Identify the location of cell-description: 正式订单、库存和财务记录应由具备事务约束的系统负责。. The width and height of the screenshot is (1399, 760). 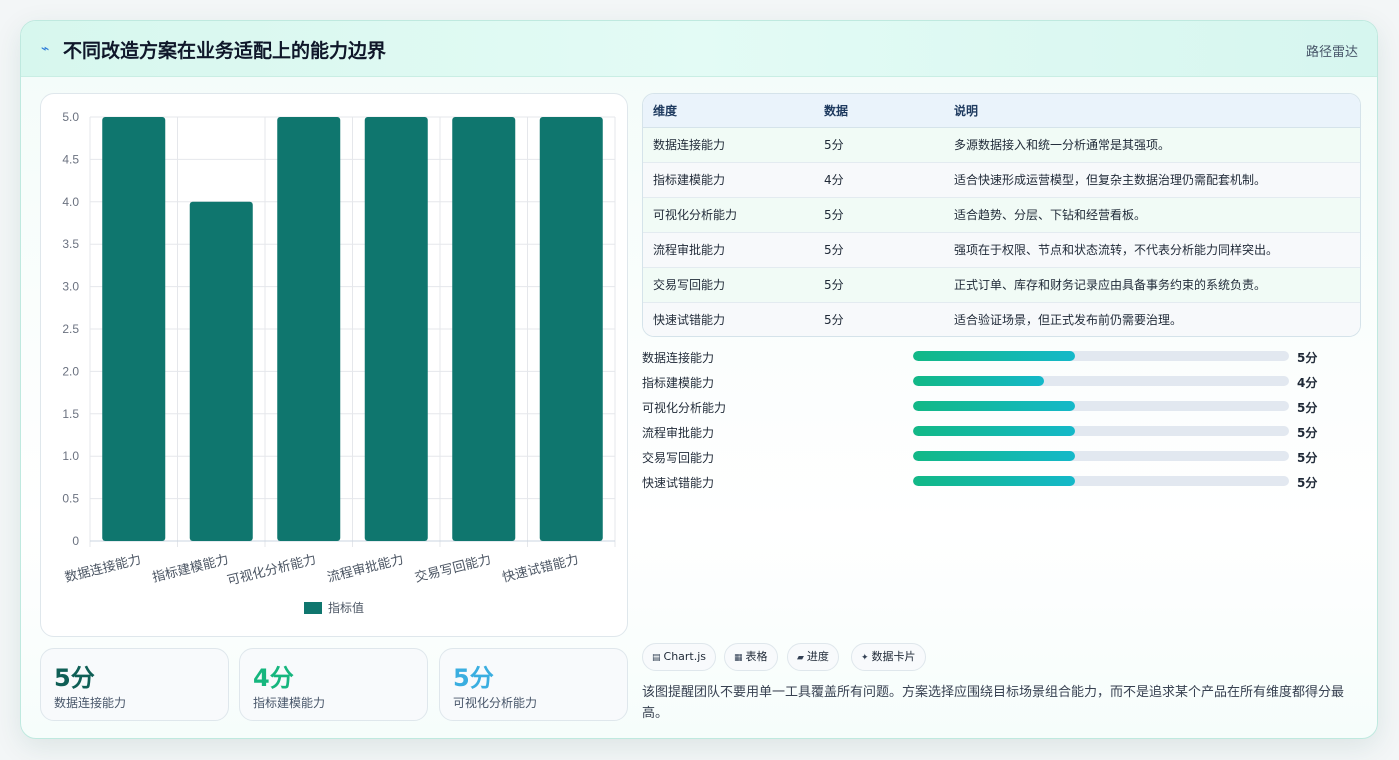
(1152, 285).